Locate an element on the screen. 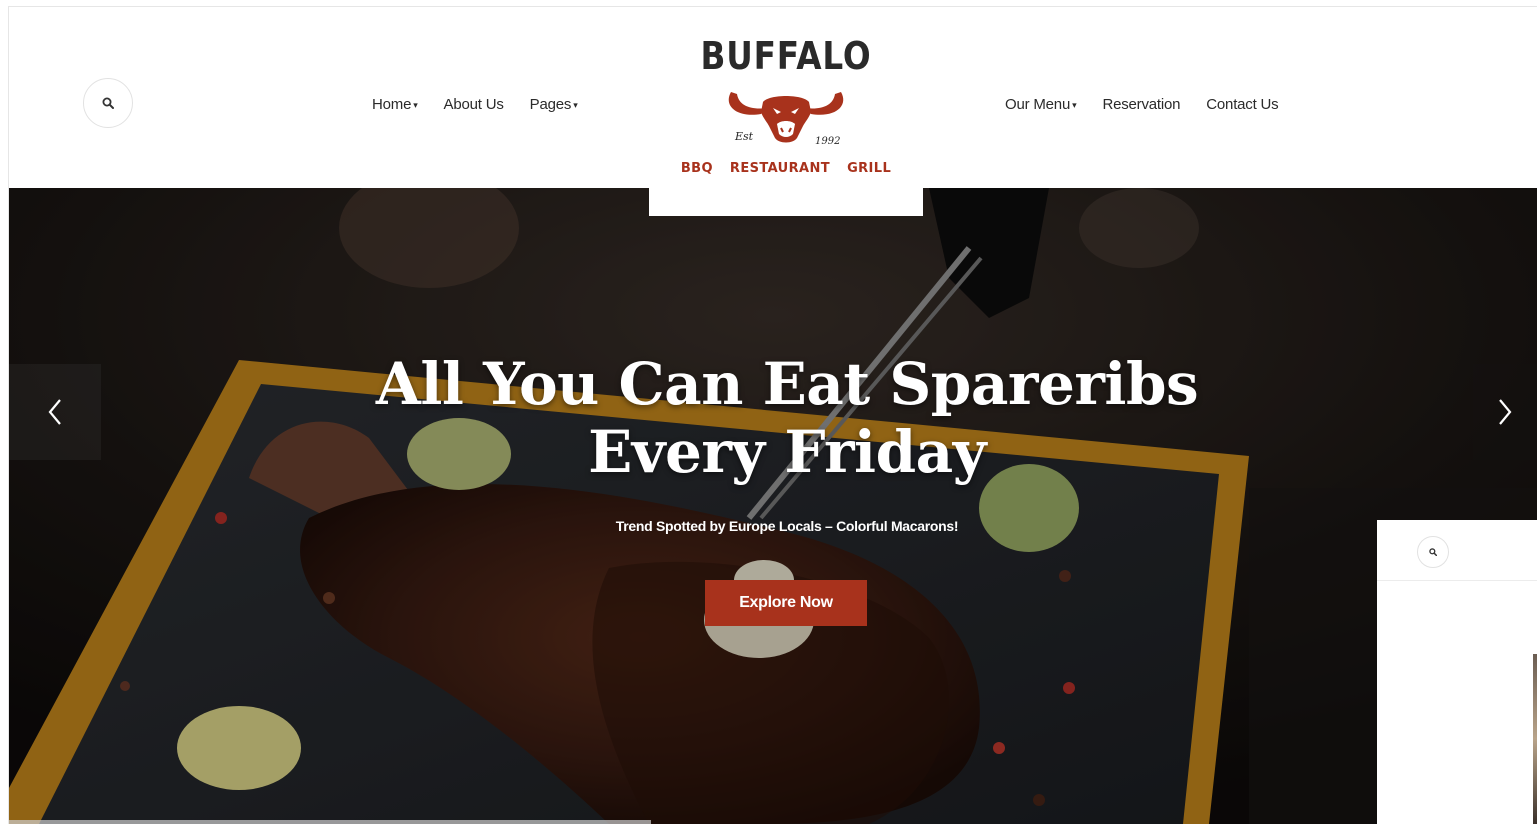  main-nav-left: Home ▾ About Us Pages ▾ is located at coordinates (475, 104).